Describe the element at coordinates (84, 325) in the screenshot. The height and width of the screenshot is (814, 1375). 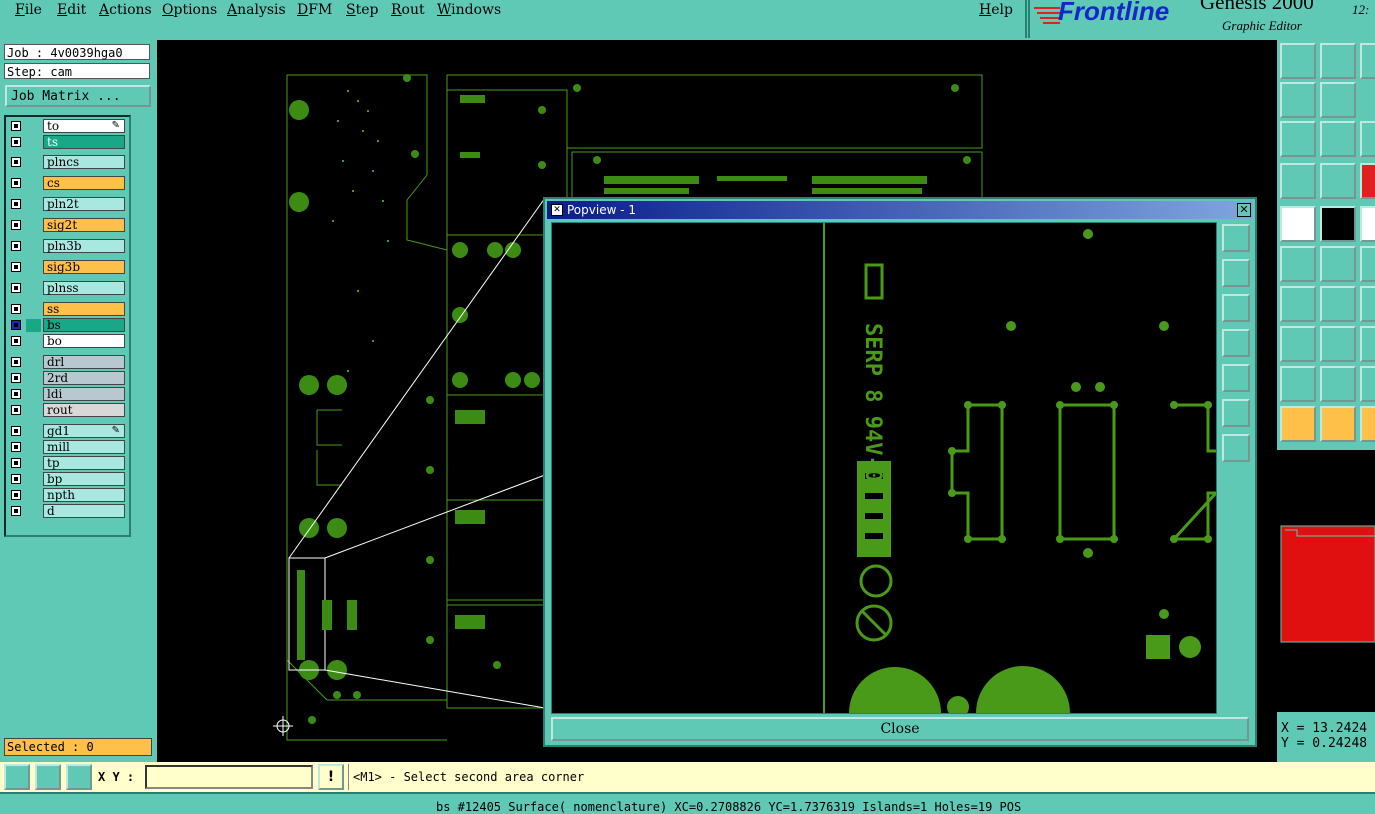
I see `layer-name: bs` at that location.